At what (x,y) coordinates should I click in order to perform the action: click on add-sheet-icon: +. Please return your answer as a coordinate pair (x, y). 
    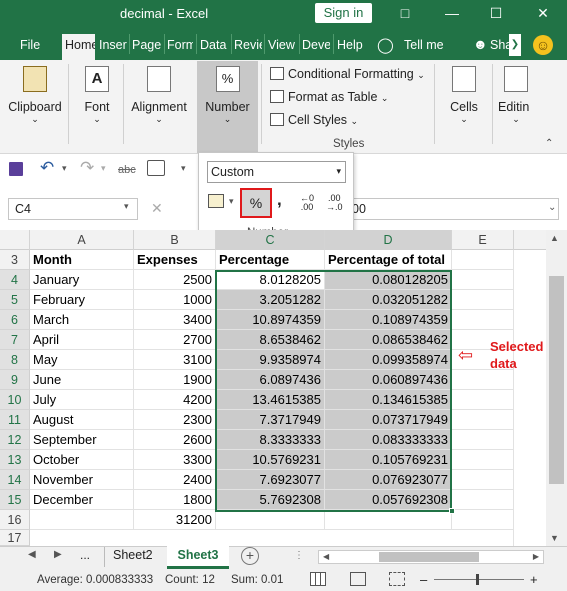
    Looking at the image, I should click on (250, 556).